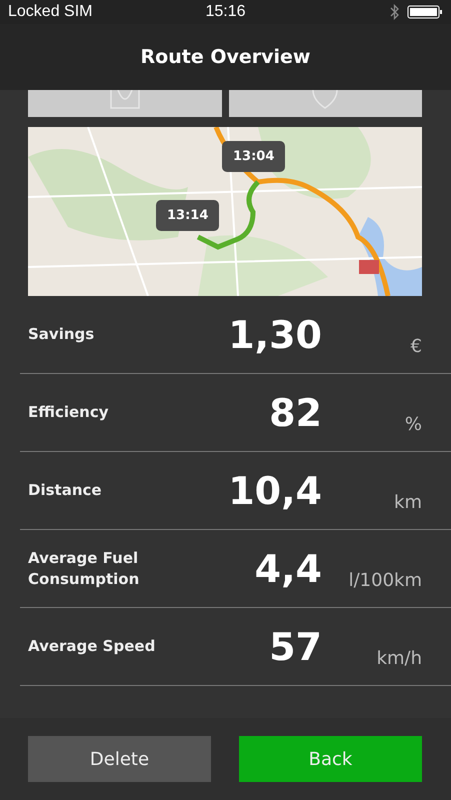 This screenshot has width=451, height=800. What do you see at coordinates (83, 569) in the screenshot?
I see `stat-label: Average Fuel Consumption` at bounding box center [83, 569].